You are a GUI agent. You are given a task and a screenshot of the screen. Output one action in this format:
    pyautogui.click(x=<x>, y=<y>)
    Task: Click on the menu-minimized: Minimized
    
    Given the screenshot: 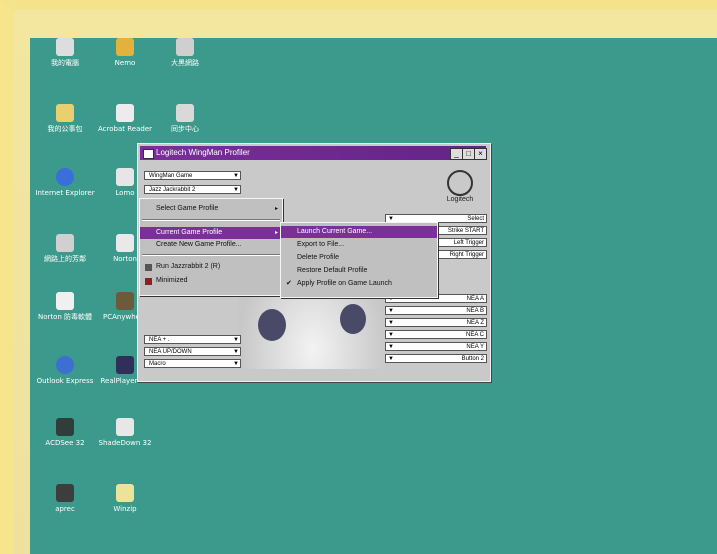 What is the action you would take?
    pyautogui.click(x=211, y=281)
    